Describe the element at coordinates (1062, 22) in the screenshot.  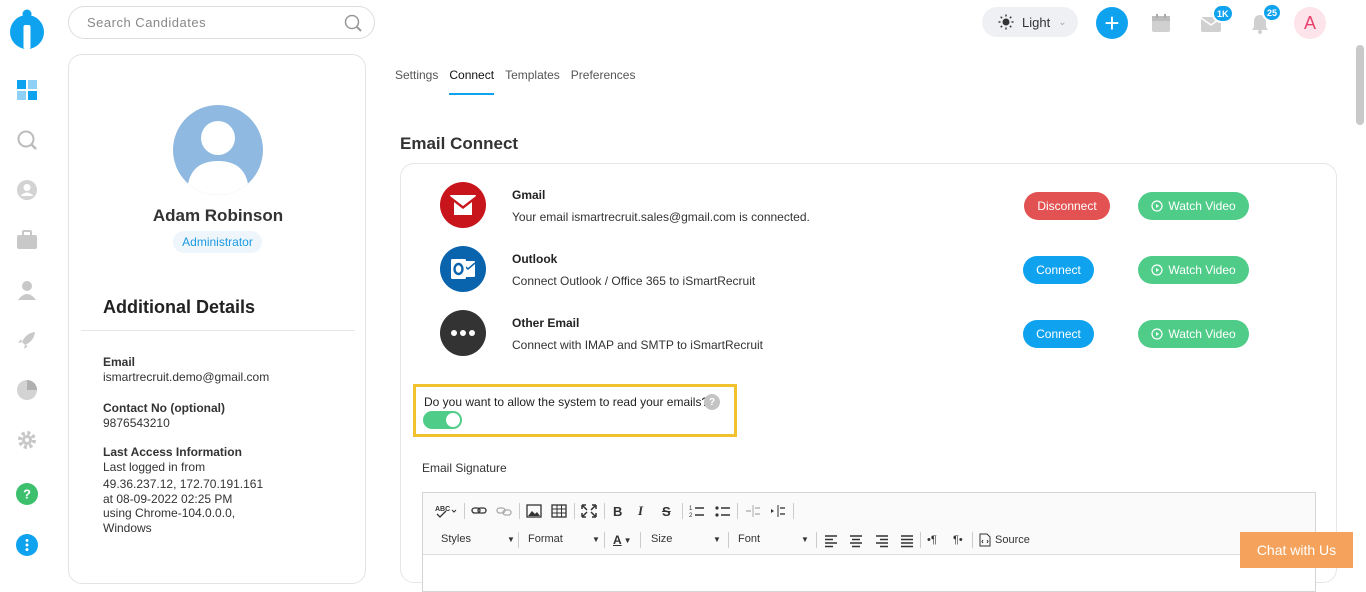
I see `chevron-down-icon: ⌄` at that location.